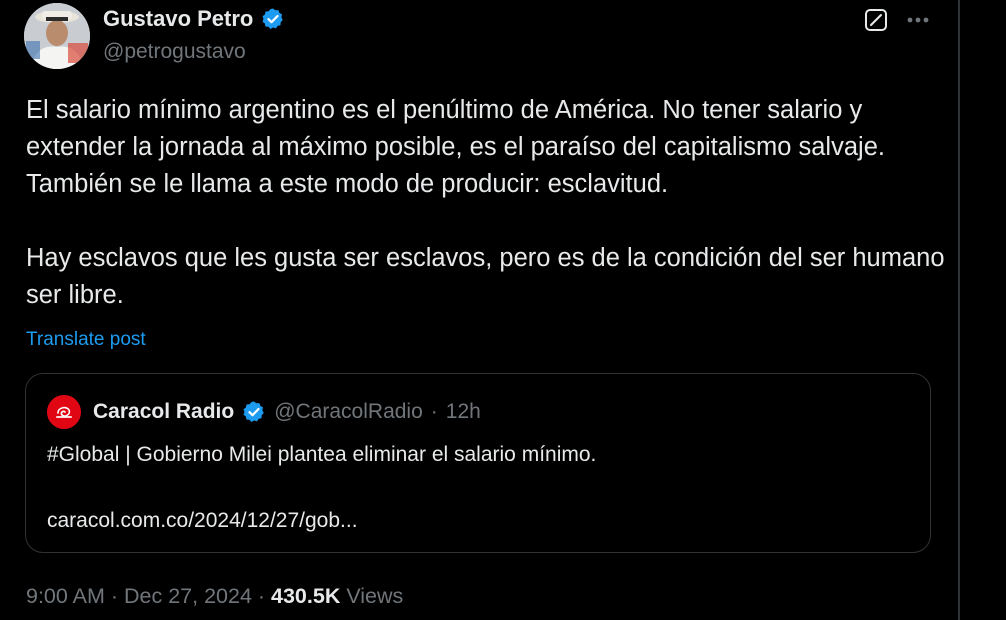  What do you see at coordinates (174, 52) in the screenshot?
I see `author-handle: @petrogustavo` at bounding box center [174, 52].